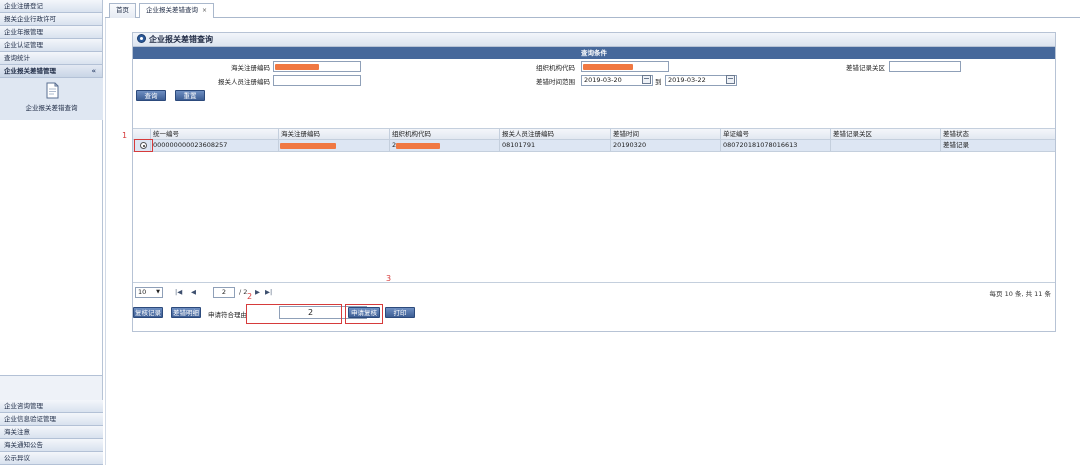 The image size is (1080, 465). What do you see at coordinates (23, 45) in the screenshot?
I see `sidebar-item-label: 企业认证管理` at bounding box center [23, 45].